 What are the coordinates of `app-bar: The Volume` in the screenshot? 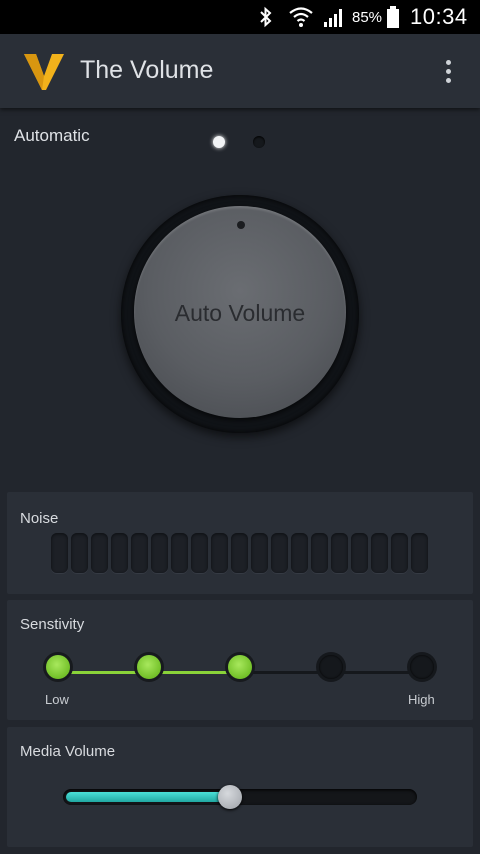 It's located at (240, 71).